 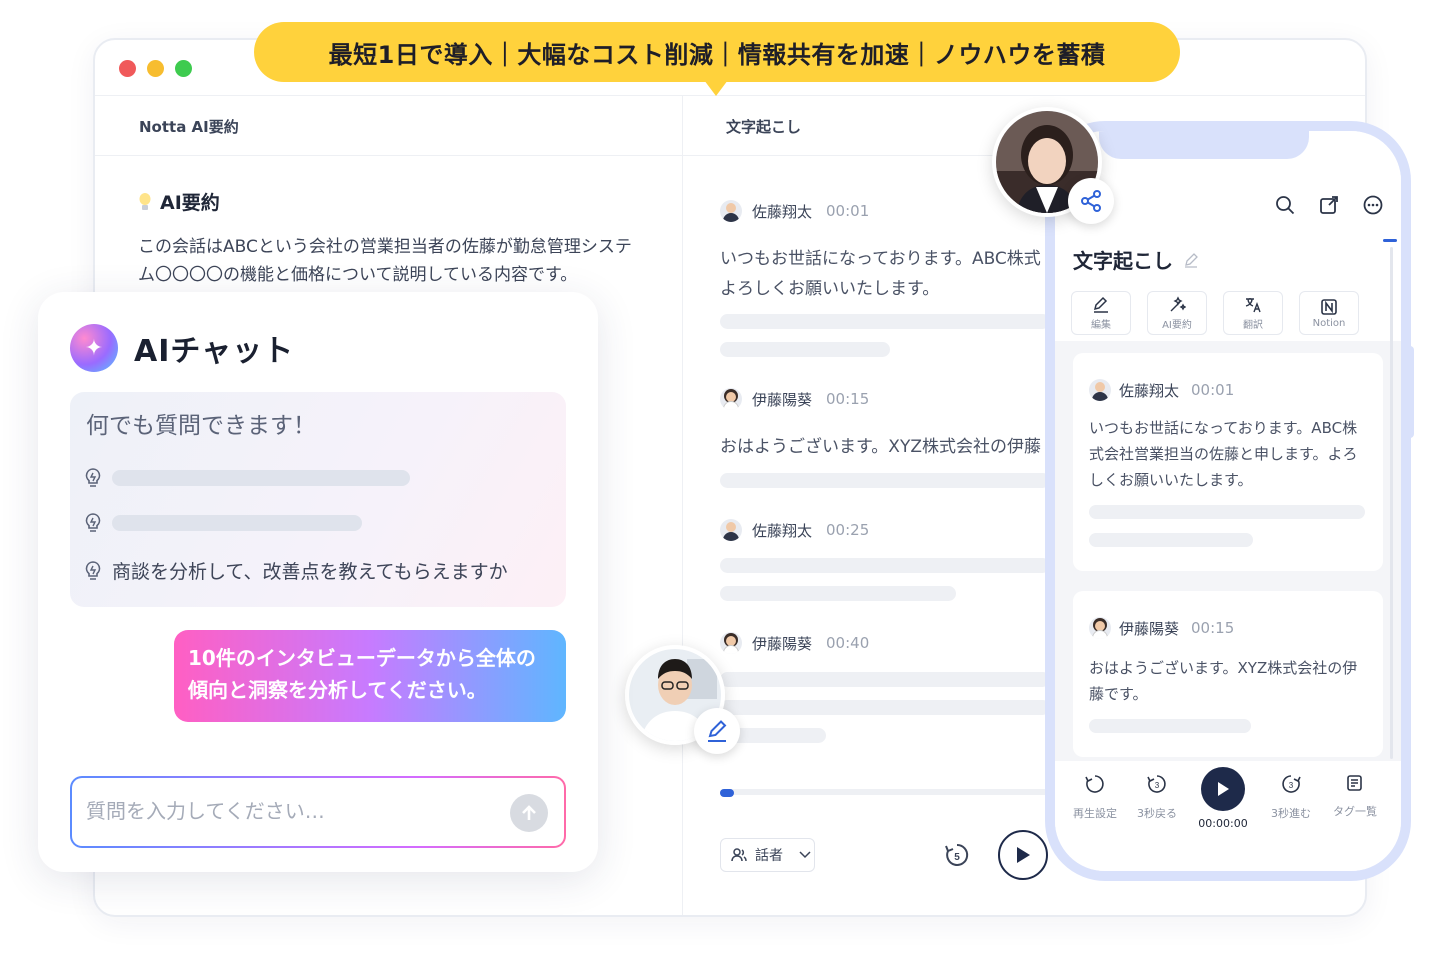 I want to click on share-icon, so click(x=1091, y=201).